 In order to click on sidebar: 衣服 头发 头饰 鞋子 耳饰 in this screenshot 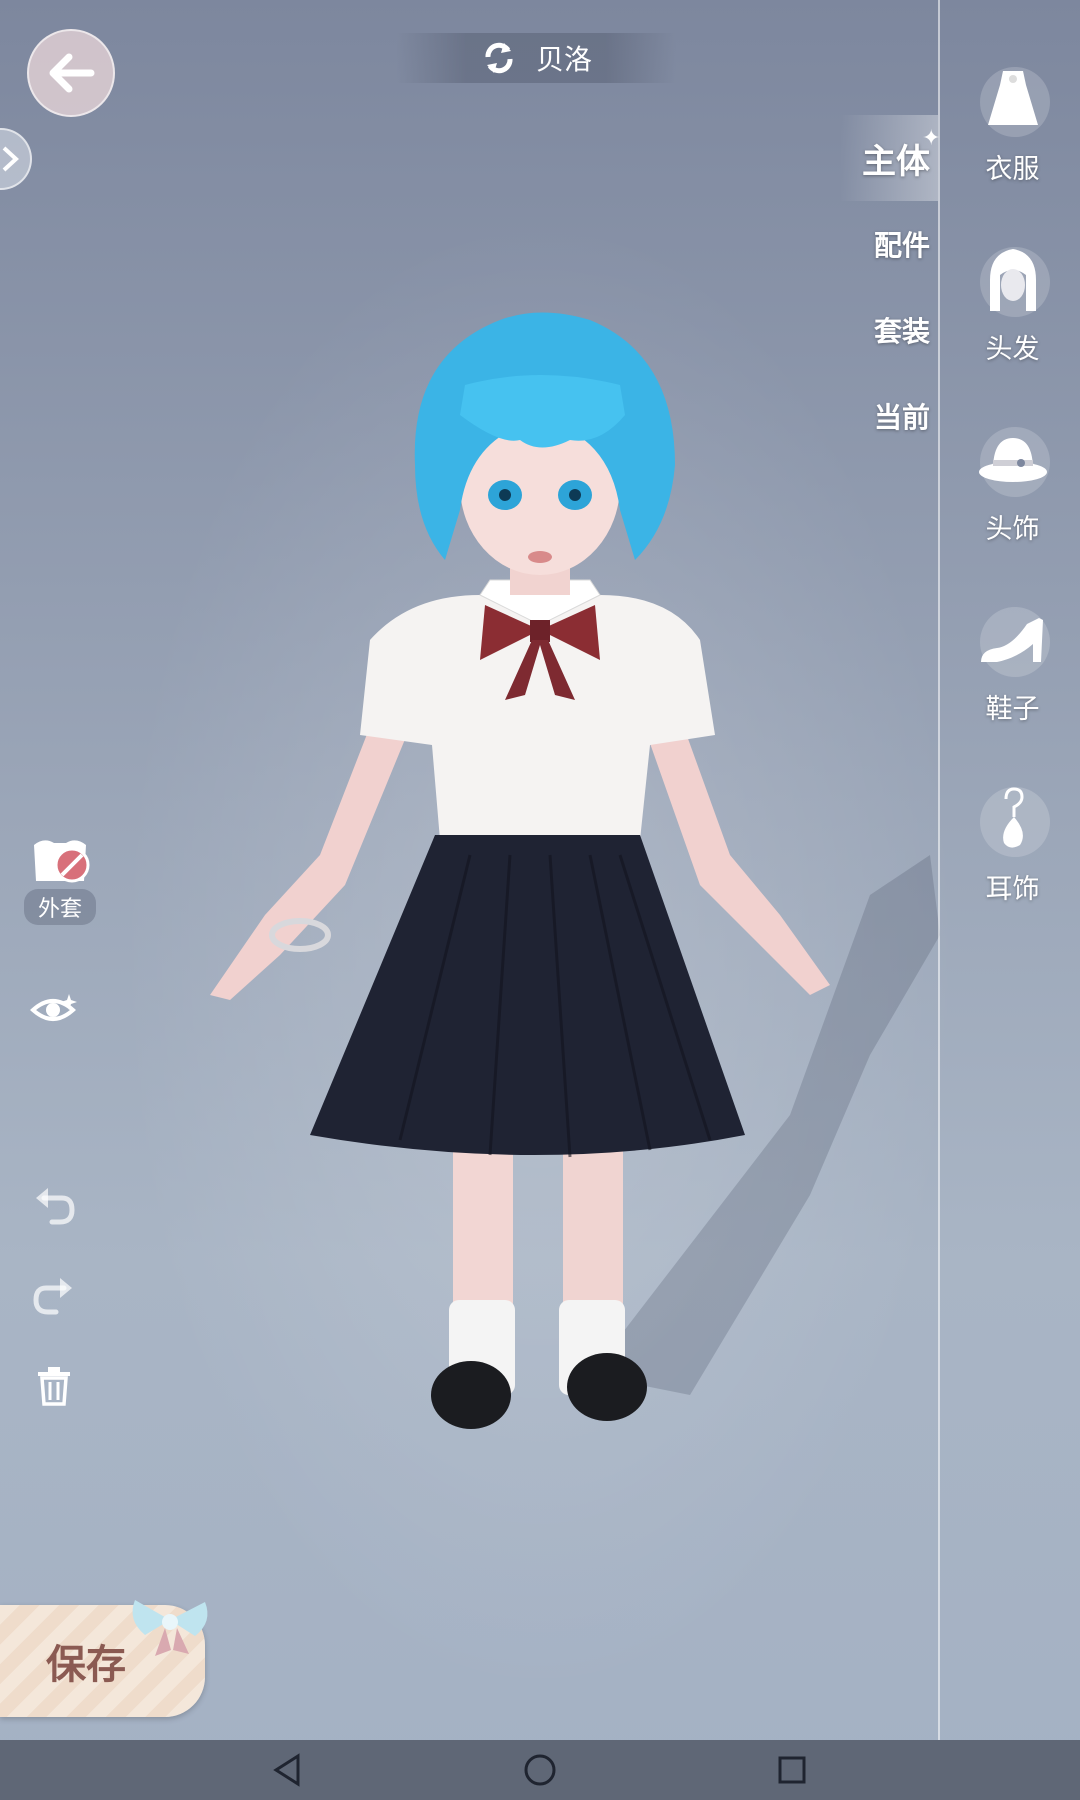, I will do `click(1012, 505)`.